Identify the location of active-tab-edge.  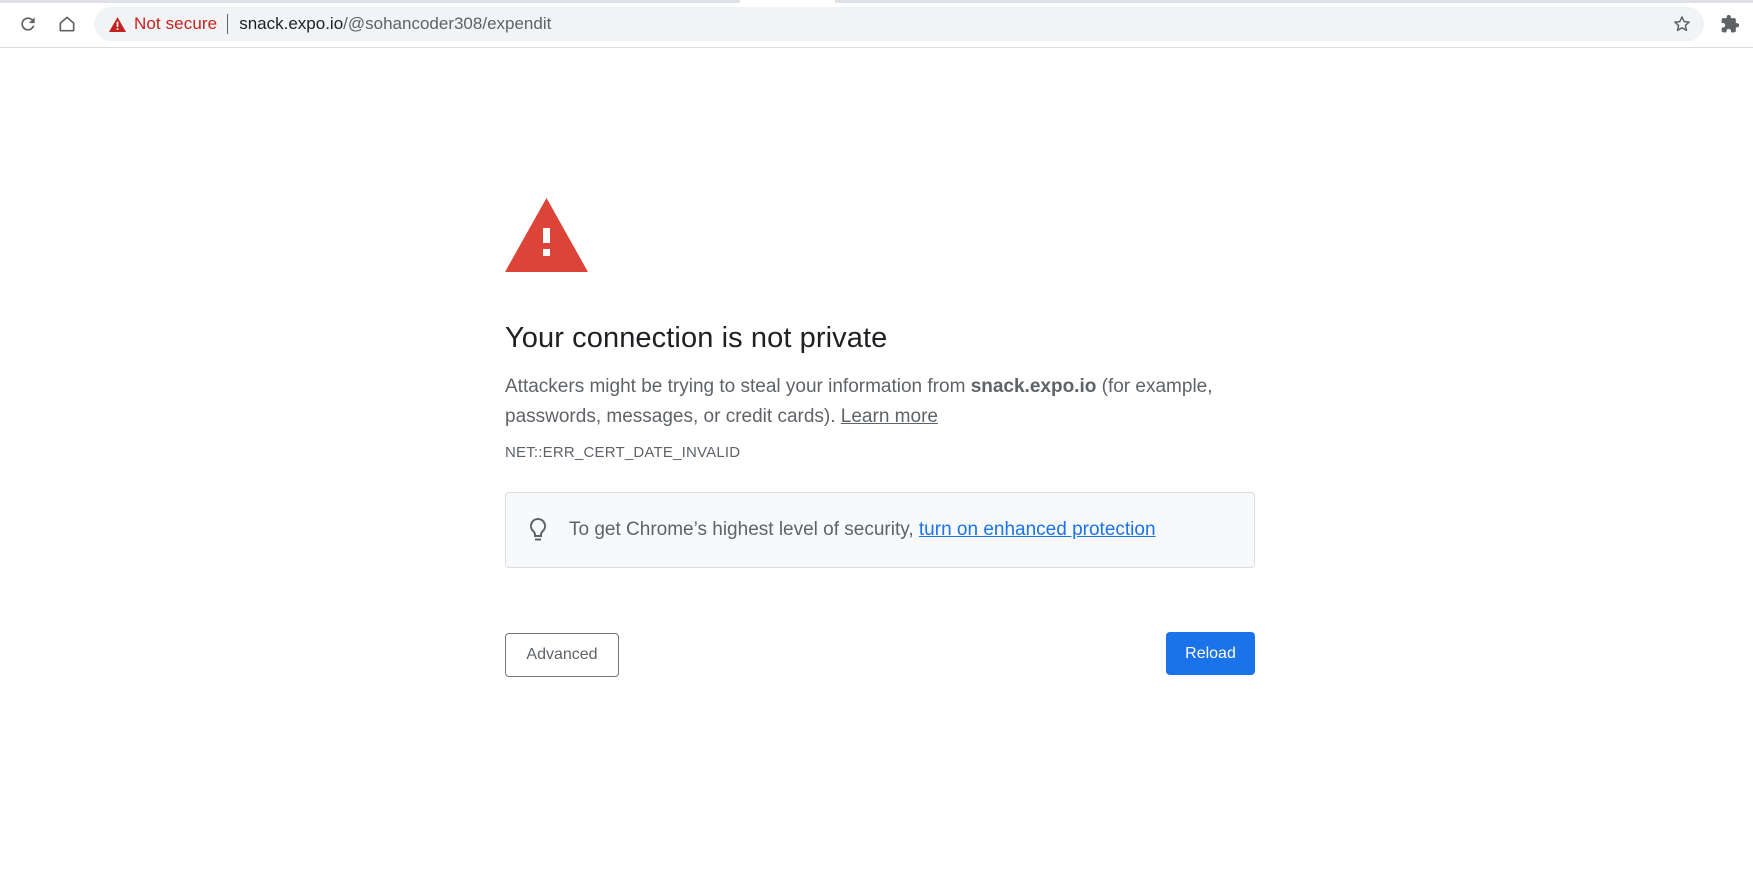
(787, 1).